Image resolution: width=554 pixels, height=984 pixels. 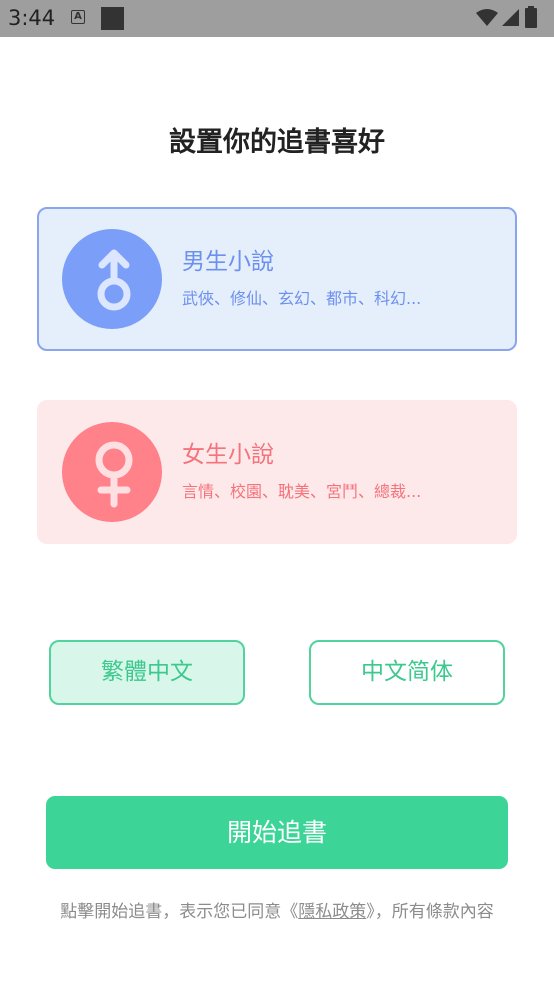 I want to click on status-time: 3:44, so click(x=32, y=18).